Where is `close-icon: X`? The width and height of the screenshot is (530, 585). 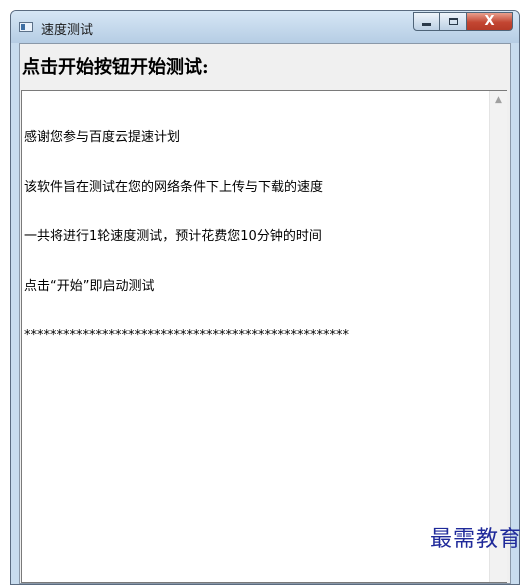
close-icon: X is located at coordinates (489, 21).